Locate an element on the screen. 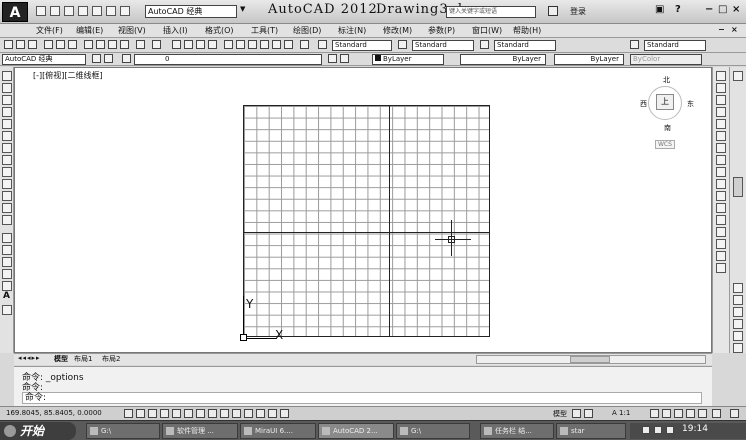  minimize-icon: − is located at coordinates (709, 9).